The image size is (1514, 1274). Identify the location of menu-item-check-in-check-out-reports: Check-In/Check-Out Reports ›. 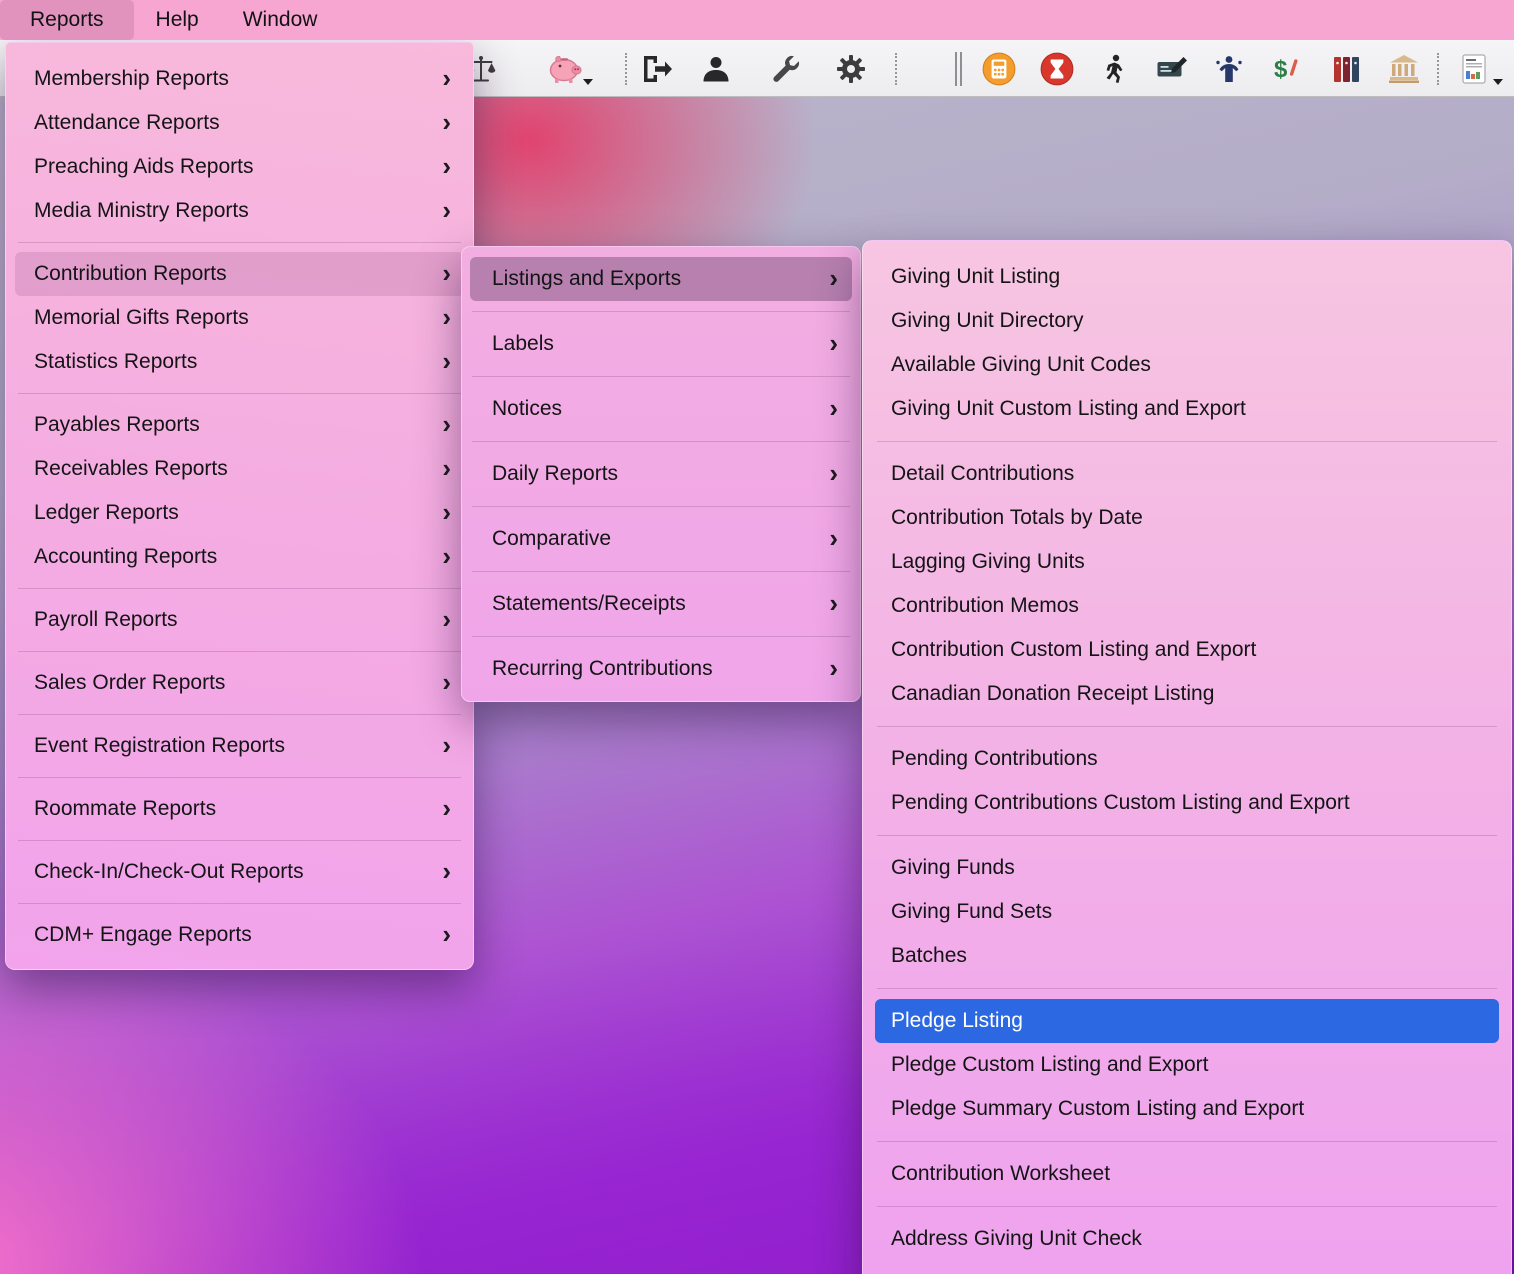
(239, 872).